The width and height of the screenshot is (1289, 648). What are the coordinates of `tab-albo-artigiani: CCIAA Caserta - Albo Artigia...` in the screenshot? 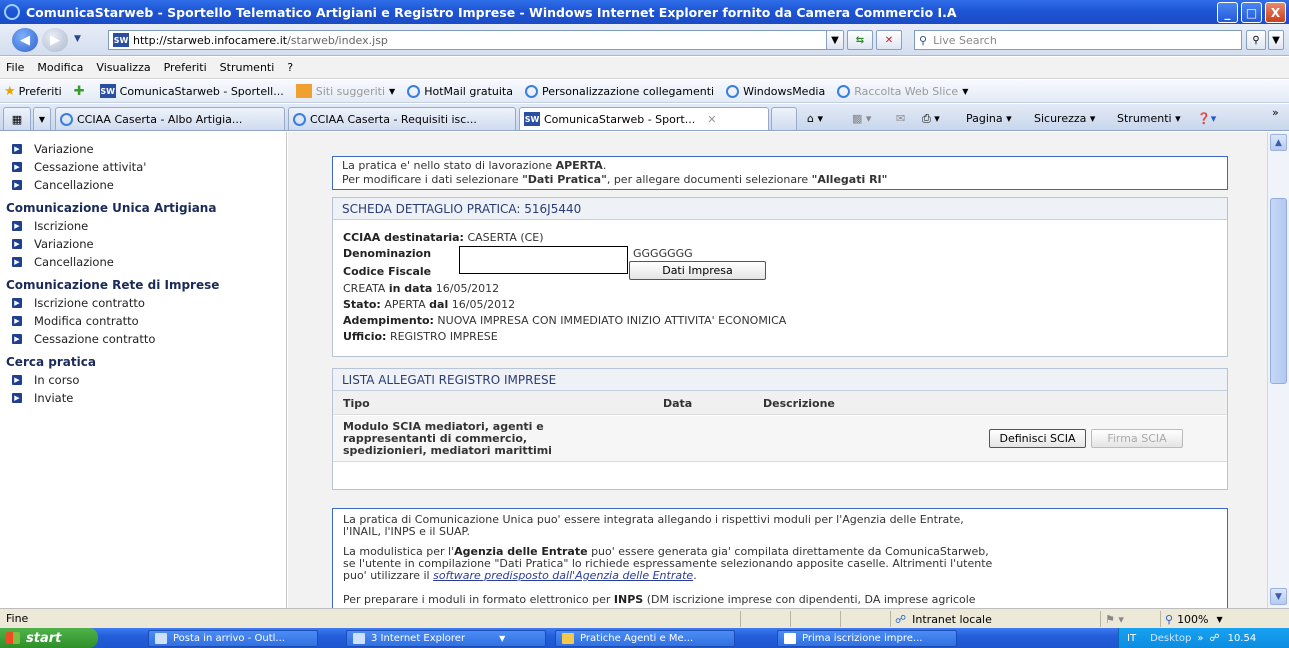 It's located at (170, 118).